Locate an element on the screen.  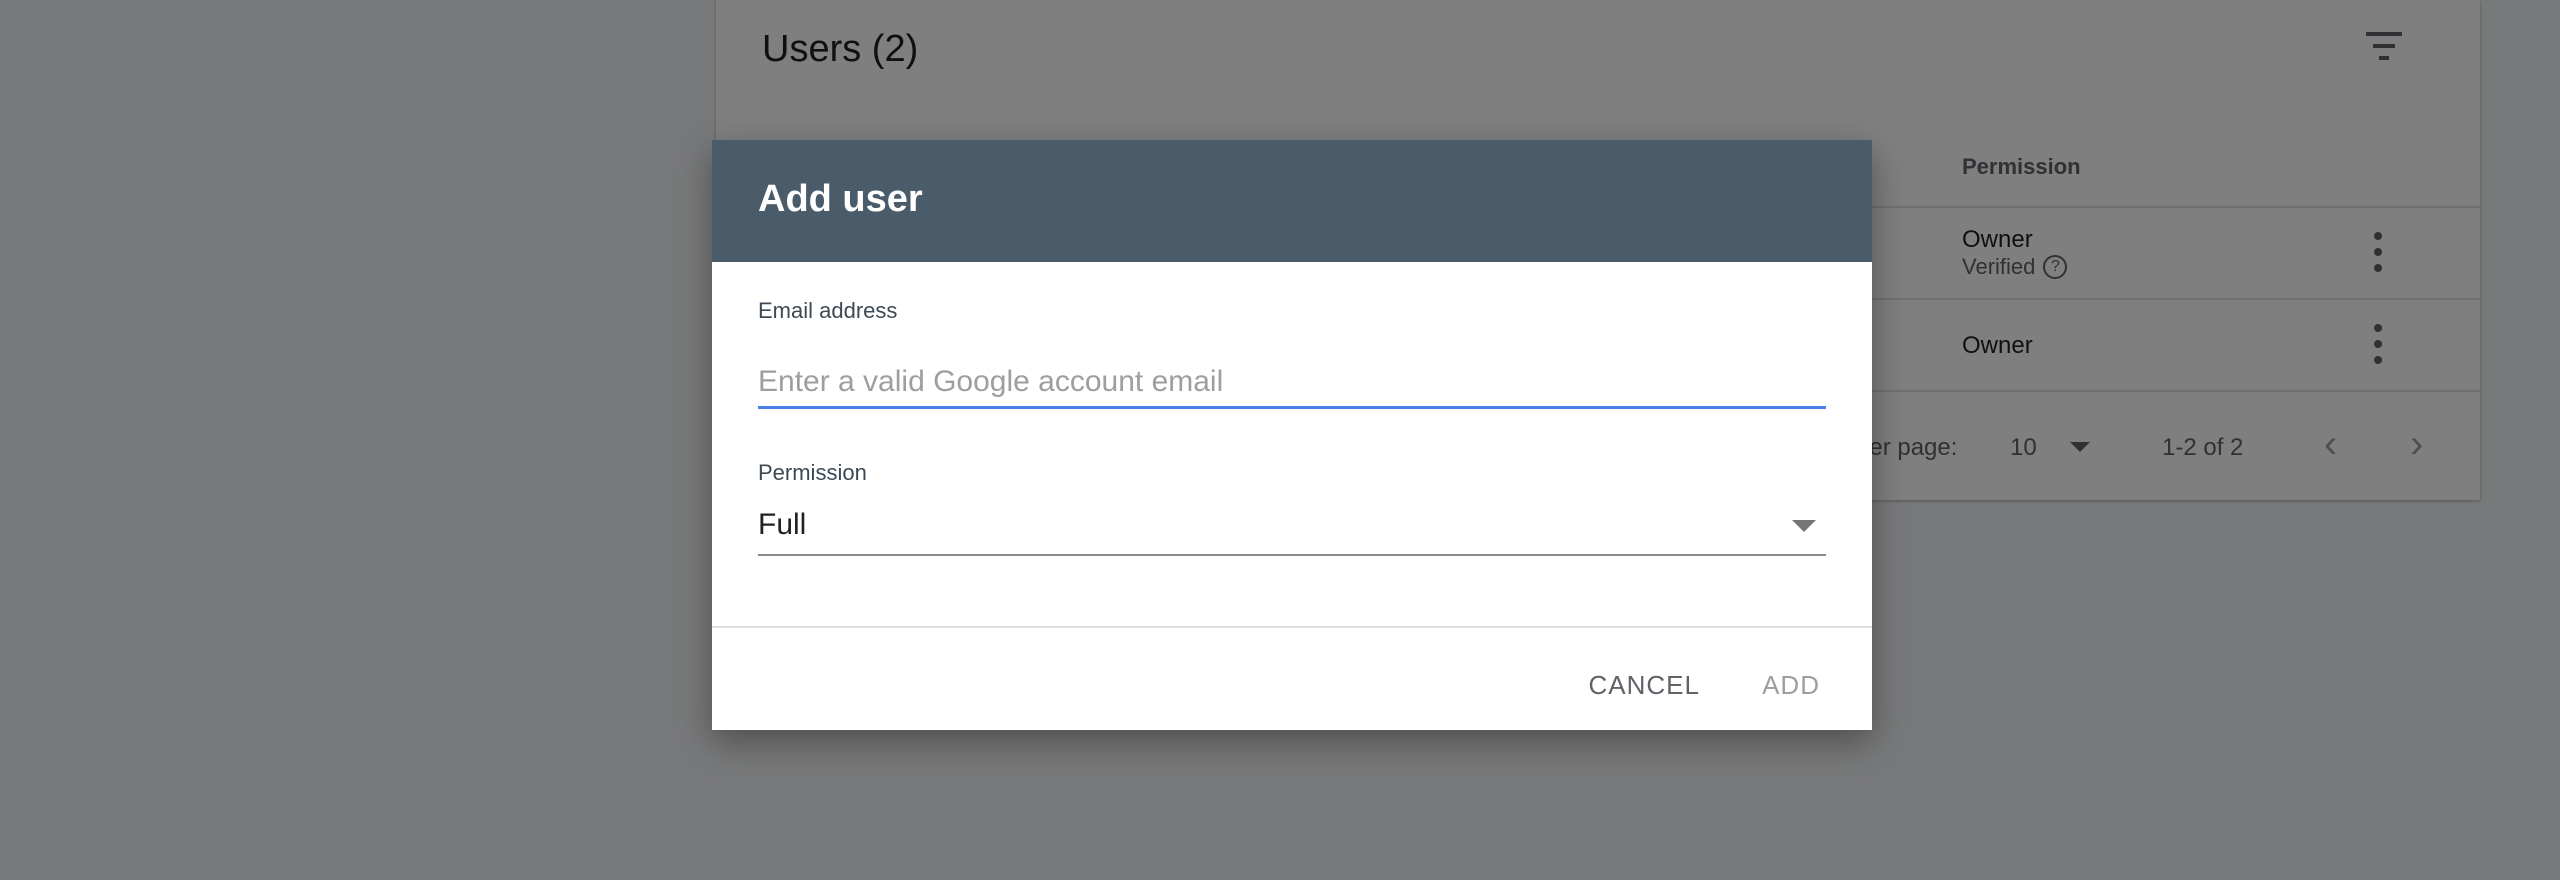
permission-field-label: Permission is located at coordinates (812, 472).